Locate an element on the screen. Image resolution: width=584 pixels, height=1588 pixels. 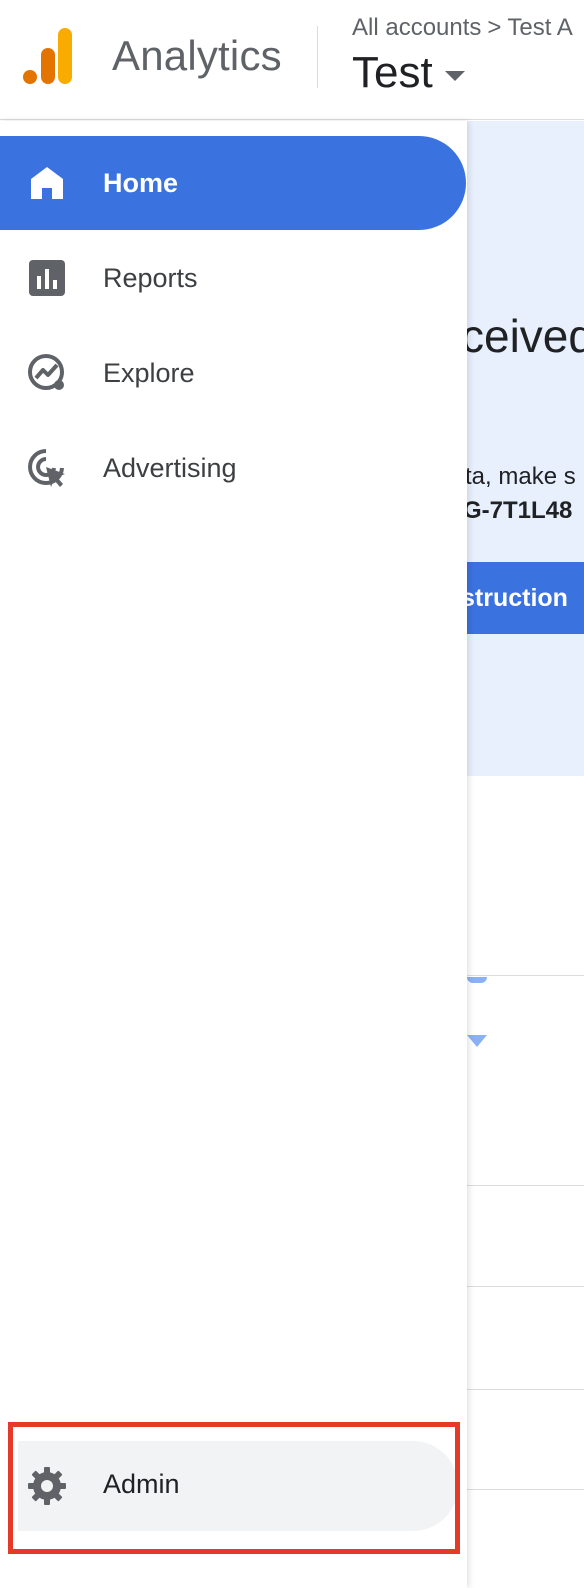
measurement-id: G-7T1L48 is located at coordinates (520, 510).